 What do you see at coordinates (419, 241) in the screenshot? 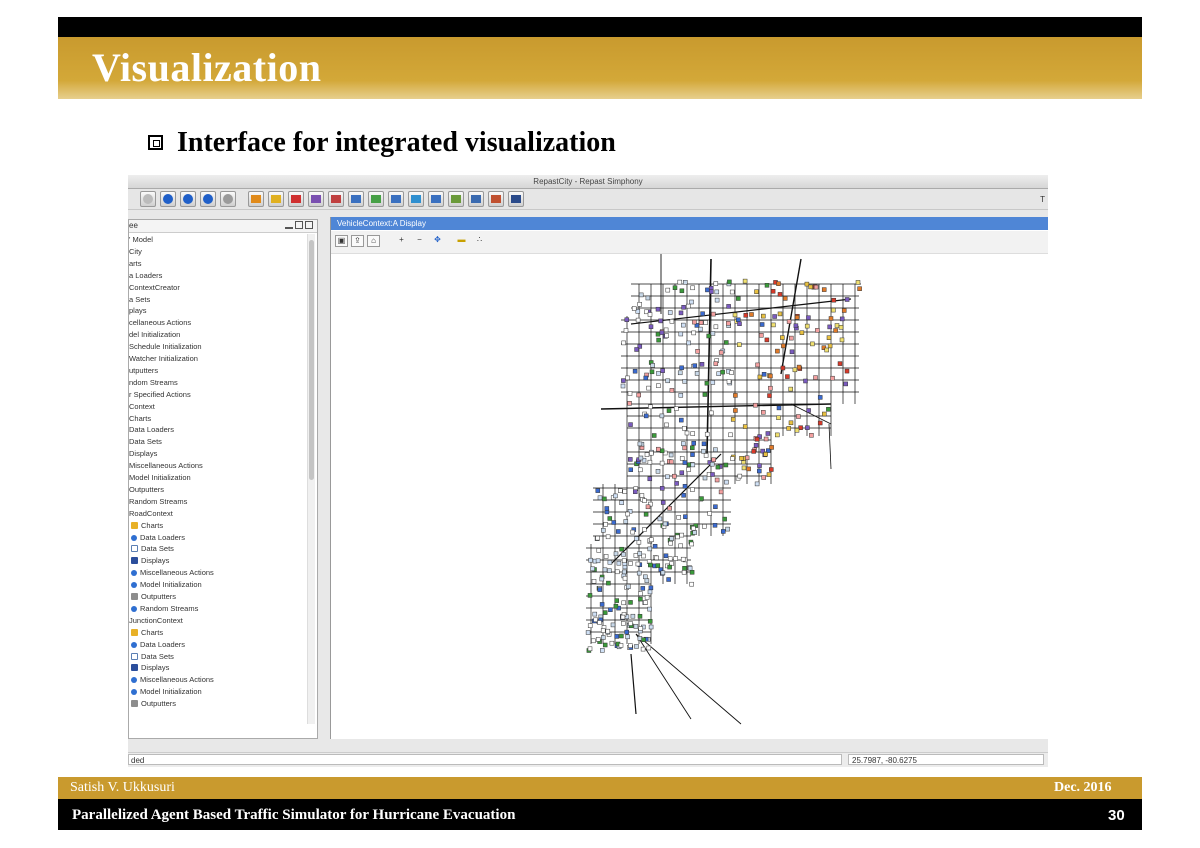
I see `zoom-out-icon: −` at bounding box center [419, 241].